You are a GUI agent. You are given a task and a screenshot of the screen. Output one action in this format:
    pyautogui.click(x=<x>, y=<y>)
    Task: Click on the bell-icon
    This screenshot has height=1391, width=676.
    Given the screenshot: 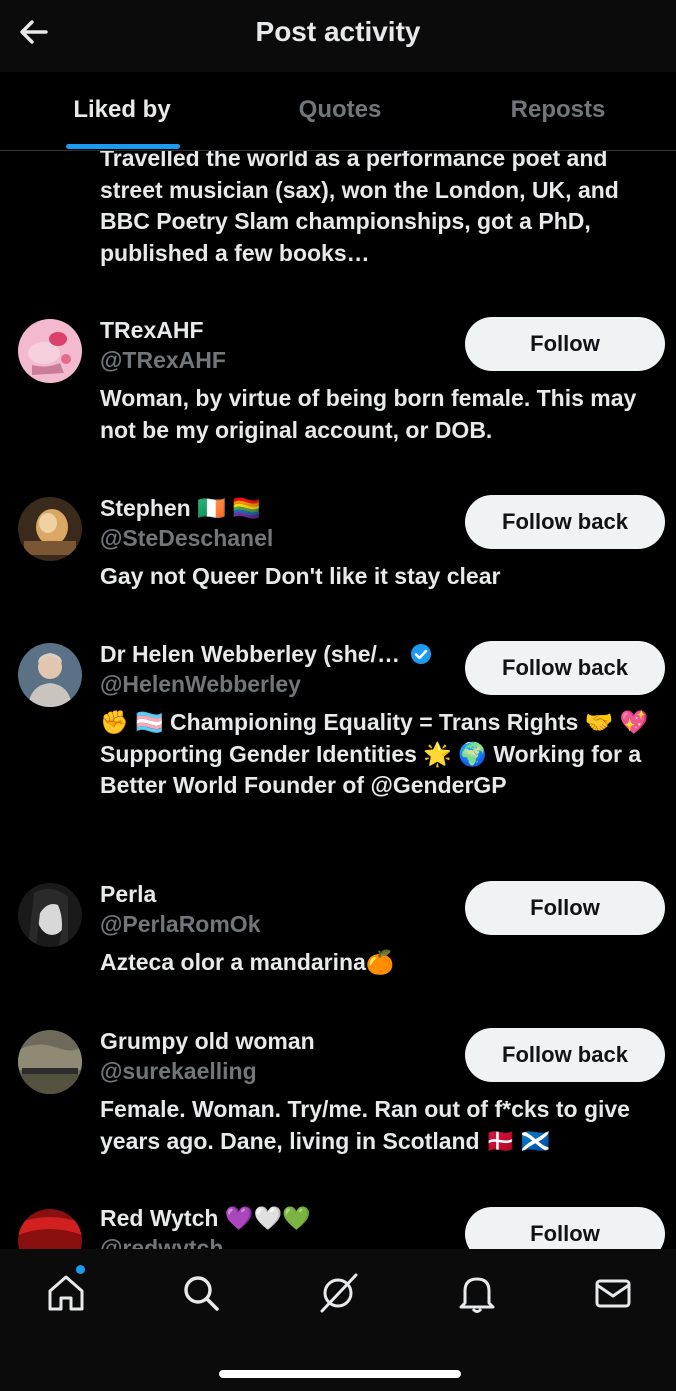 What is the action you would take?
    pyautogui.click(x=477, y=1293)
    